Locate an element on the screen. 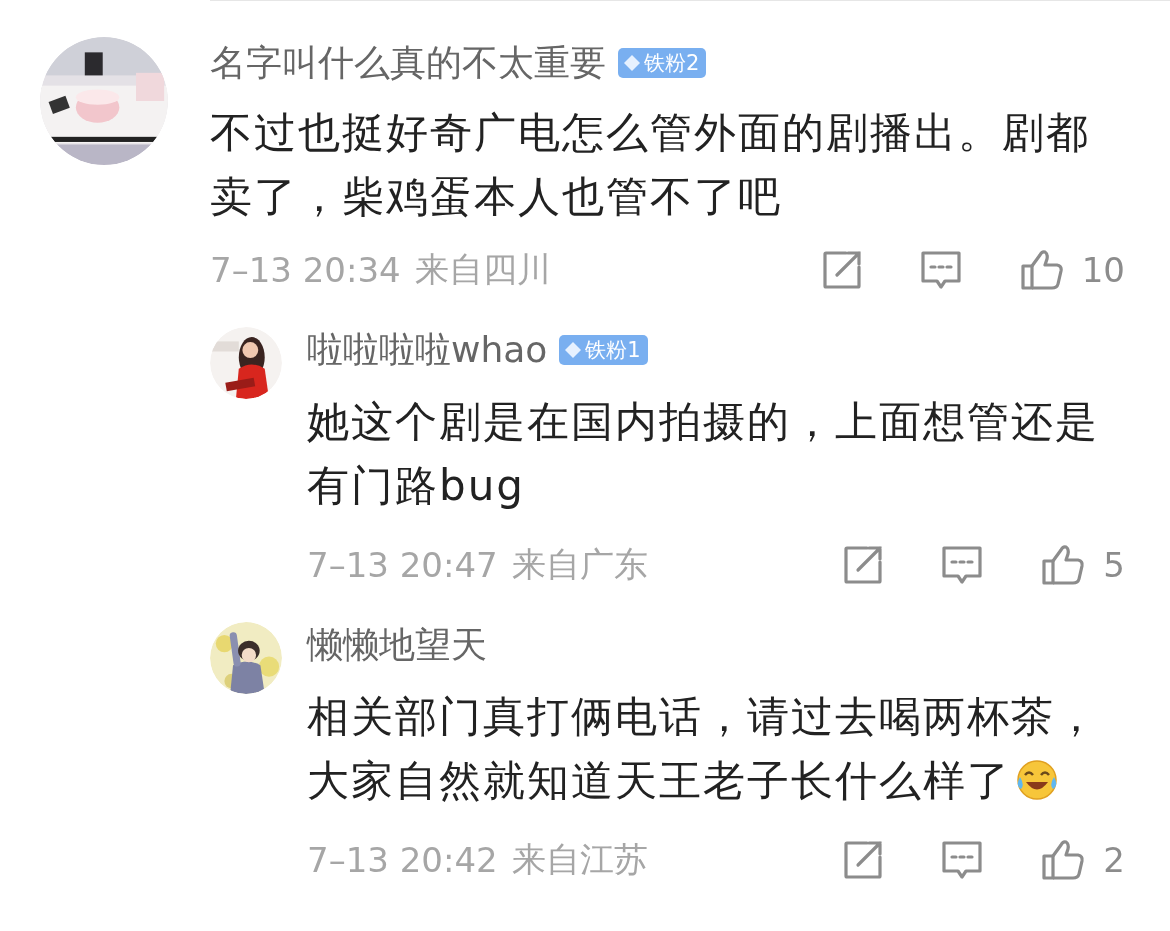 Image resolution: width=1170 pixels, height=931 pixels. comment-location: 来自四川 is located at coordinates (483, 269).